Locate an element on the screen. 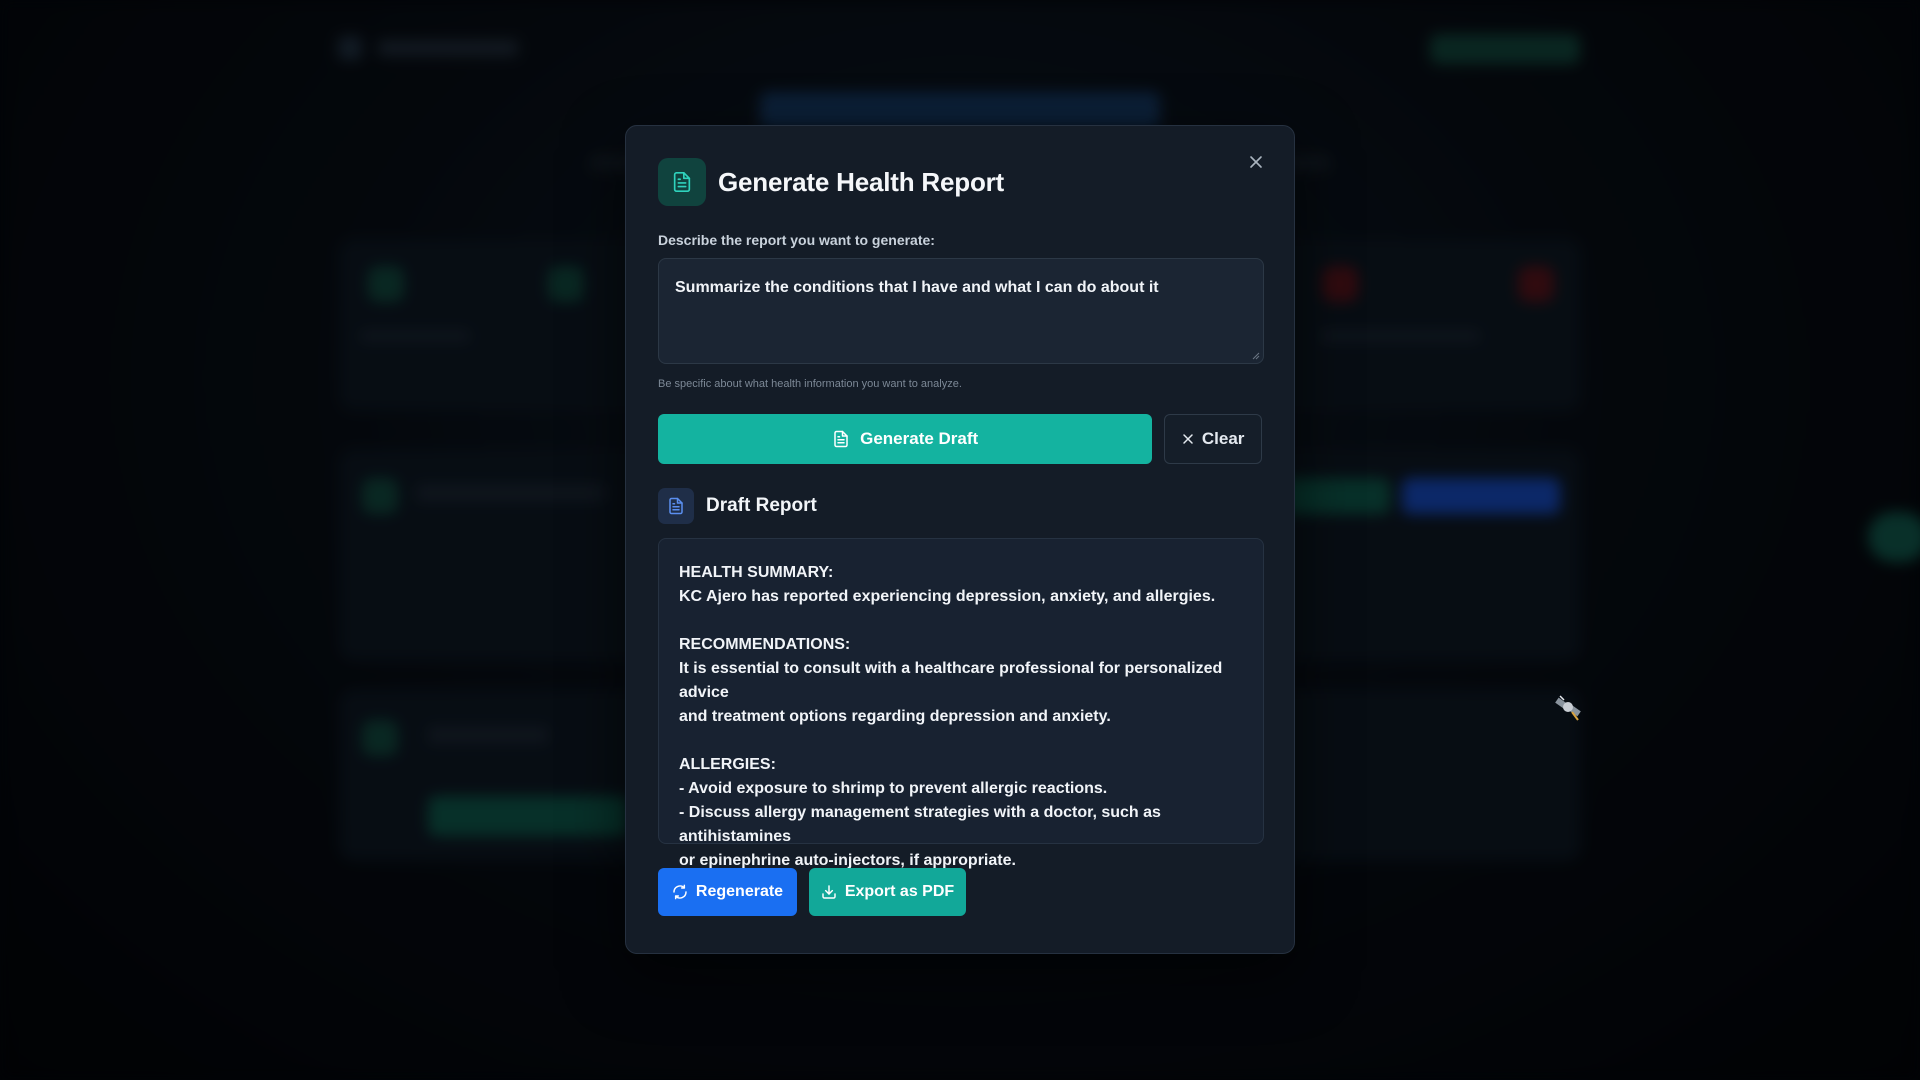 The width and height of the screenshot is (1920, 1080). export-pdf-button: Export as PDF is located at coordinates (887, 892).